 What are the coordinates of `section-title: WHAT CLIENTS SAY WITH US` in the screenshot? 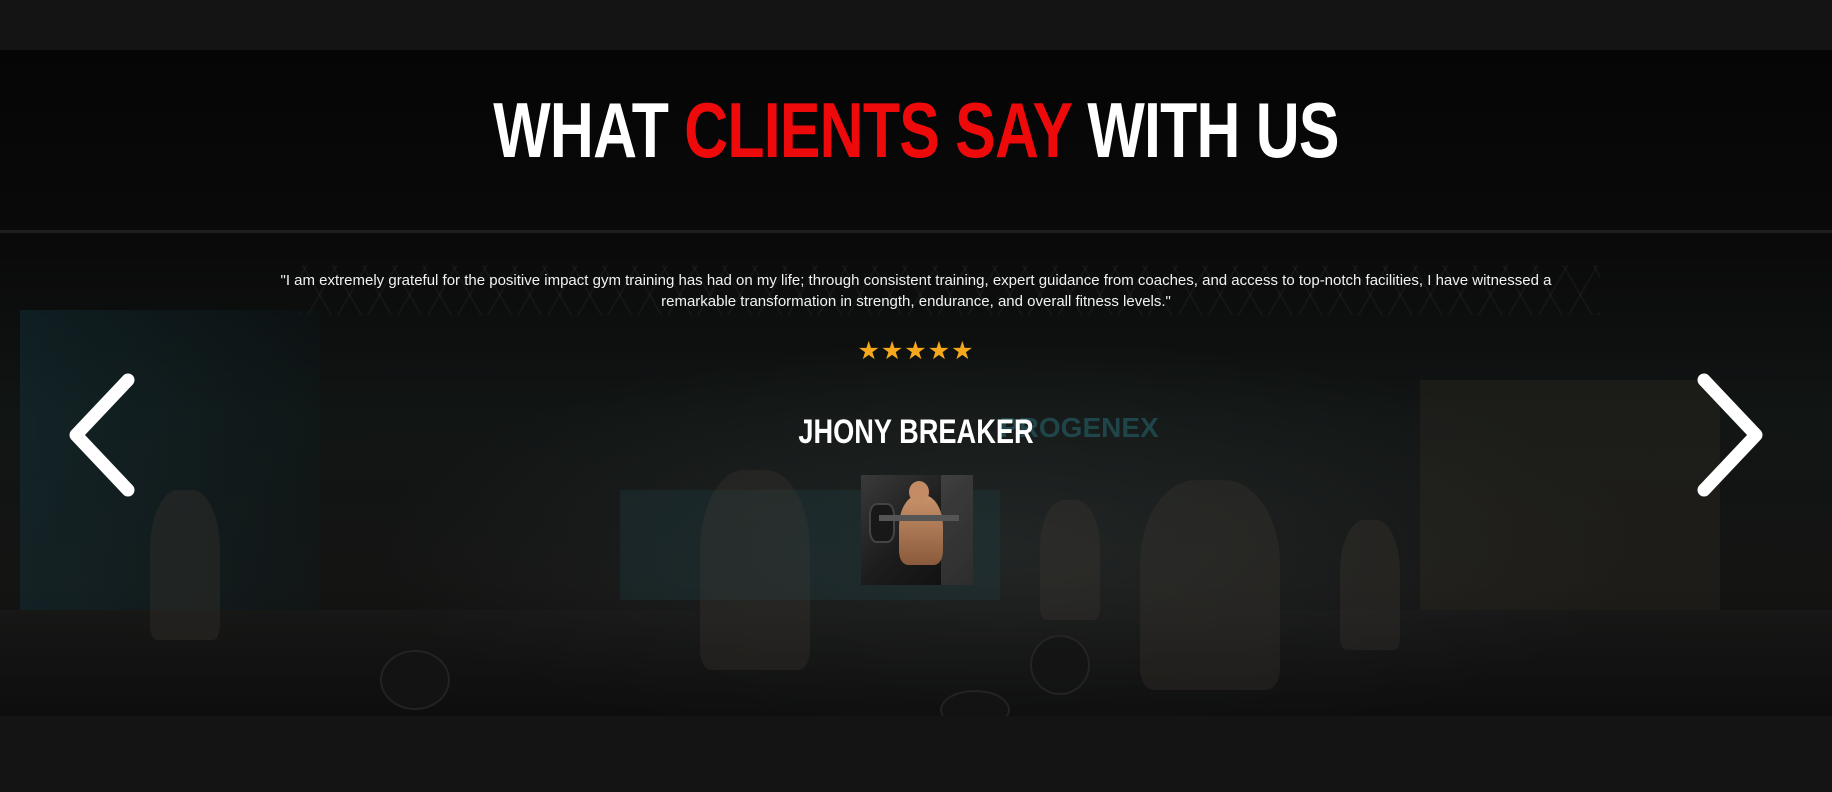 It's located at (916, 130).